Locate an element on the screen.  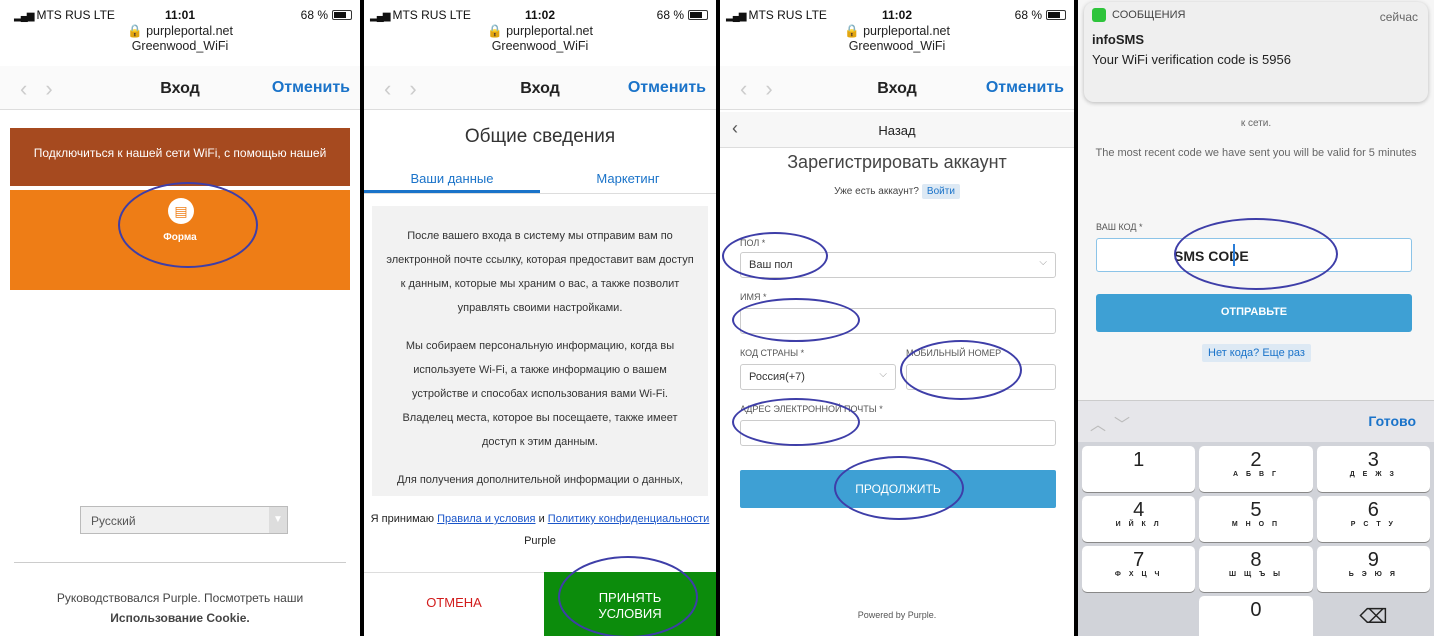
key-4: 4И Й К Л is located at coordinates (1139, 519).